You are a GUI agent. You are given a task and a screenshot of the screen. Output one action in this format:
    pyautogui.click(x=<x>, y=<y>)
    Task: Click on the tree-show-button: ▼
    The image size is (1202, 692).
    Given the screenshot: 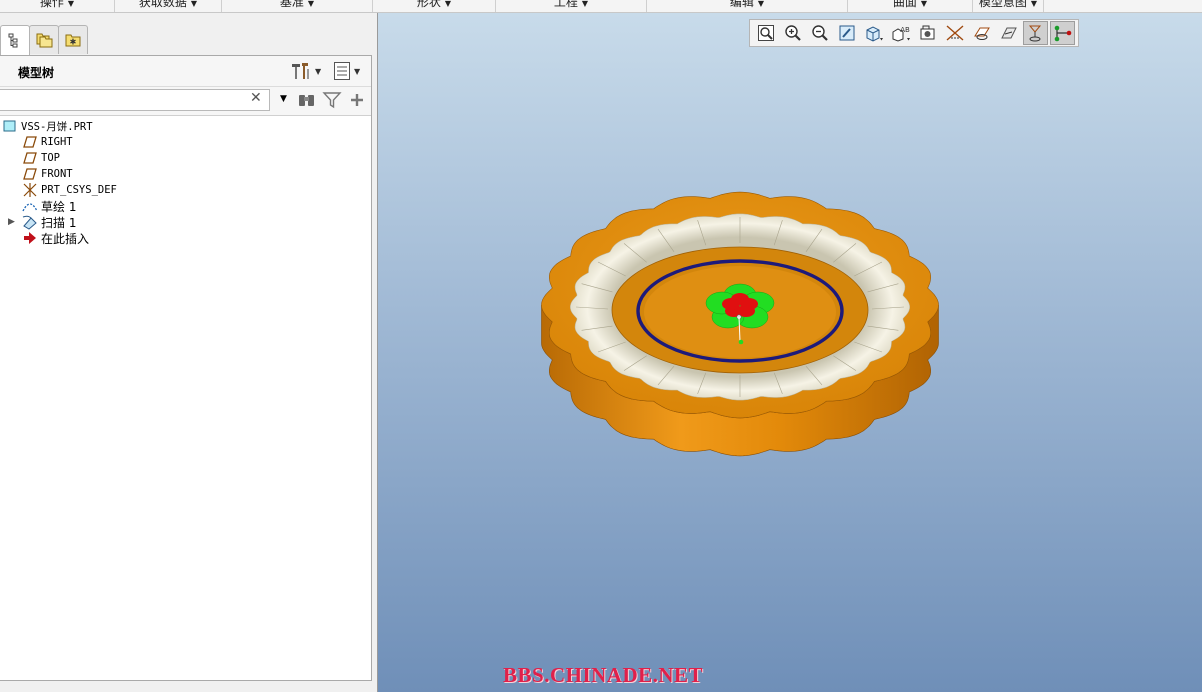 What is the action you would take?
    pyautogui.click(x=346, y=71)
    